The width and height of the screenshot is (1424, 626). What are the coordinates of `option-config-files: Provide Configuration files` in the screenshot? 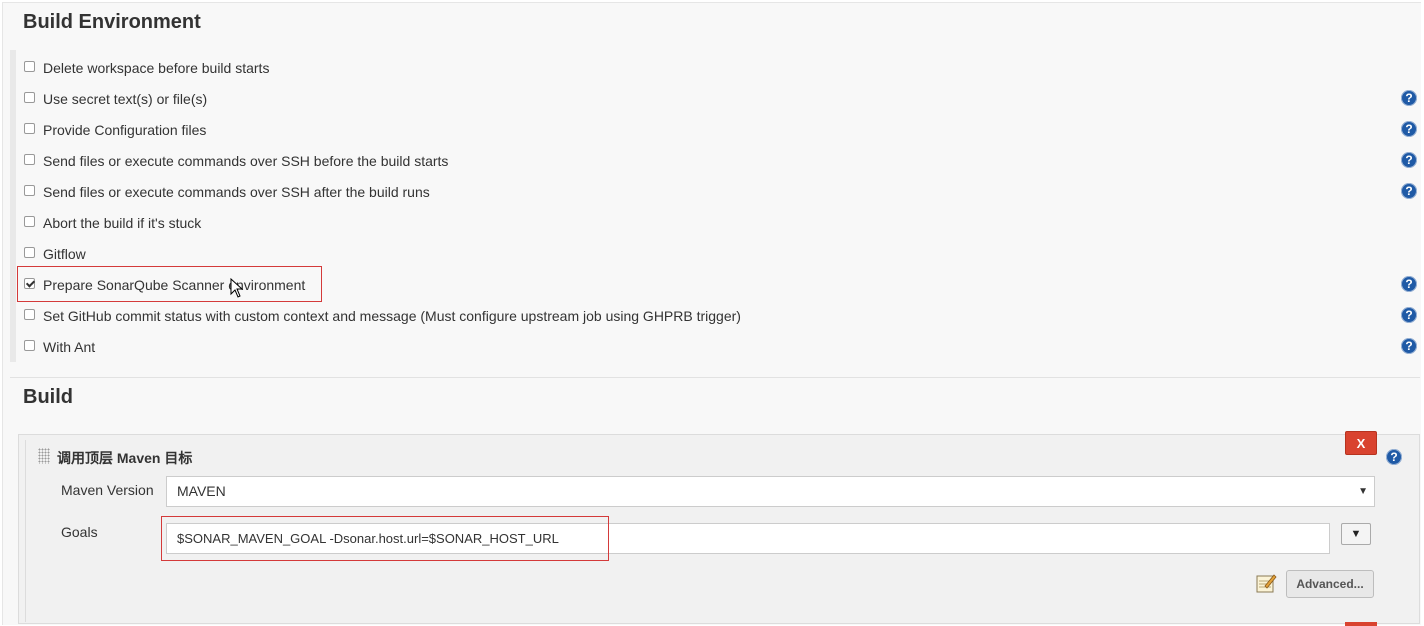 It's located at (115, 130).